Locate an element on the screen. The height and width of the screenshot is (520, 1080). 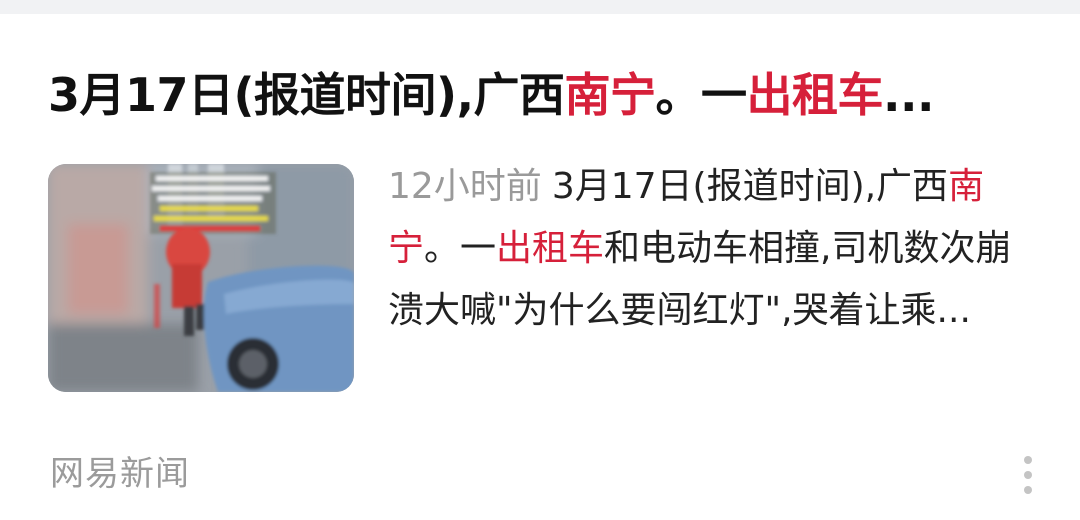
summary-text-part1: 3月17日(报道时间),广西 is located at coordinates (750, 186).